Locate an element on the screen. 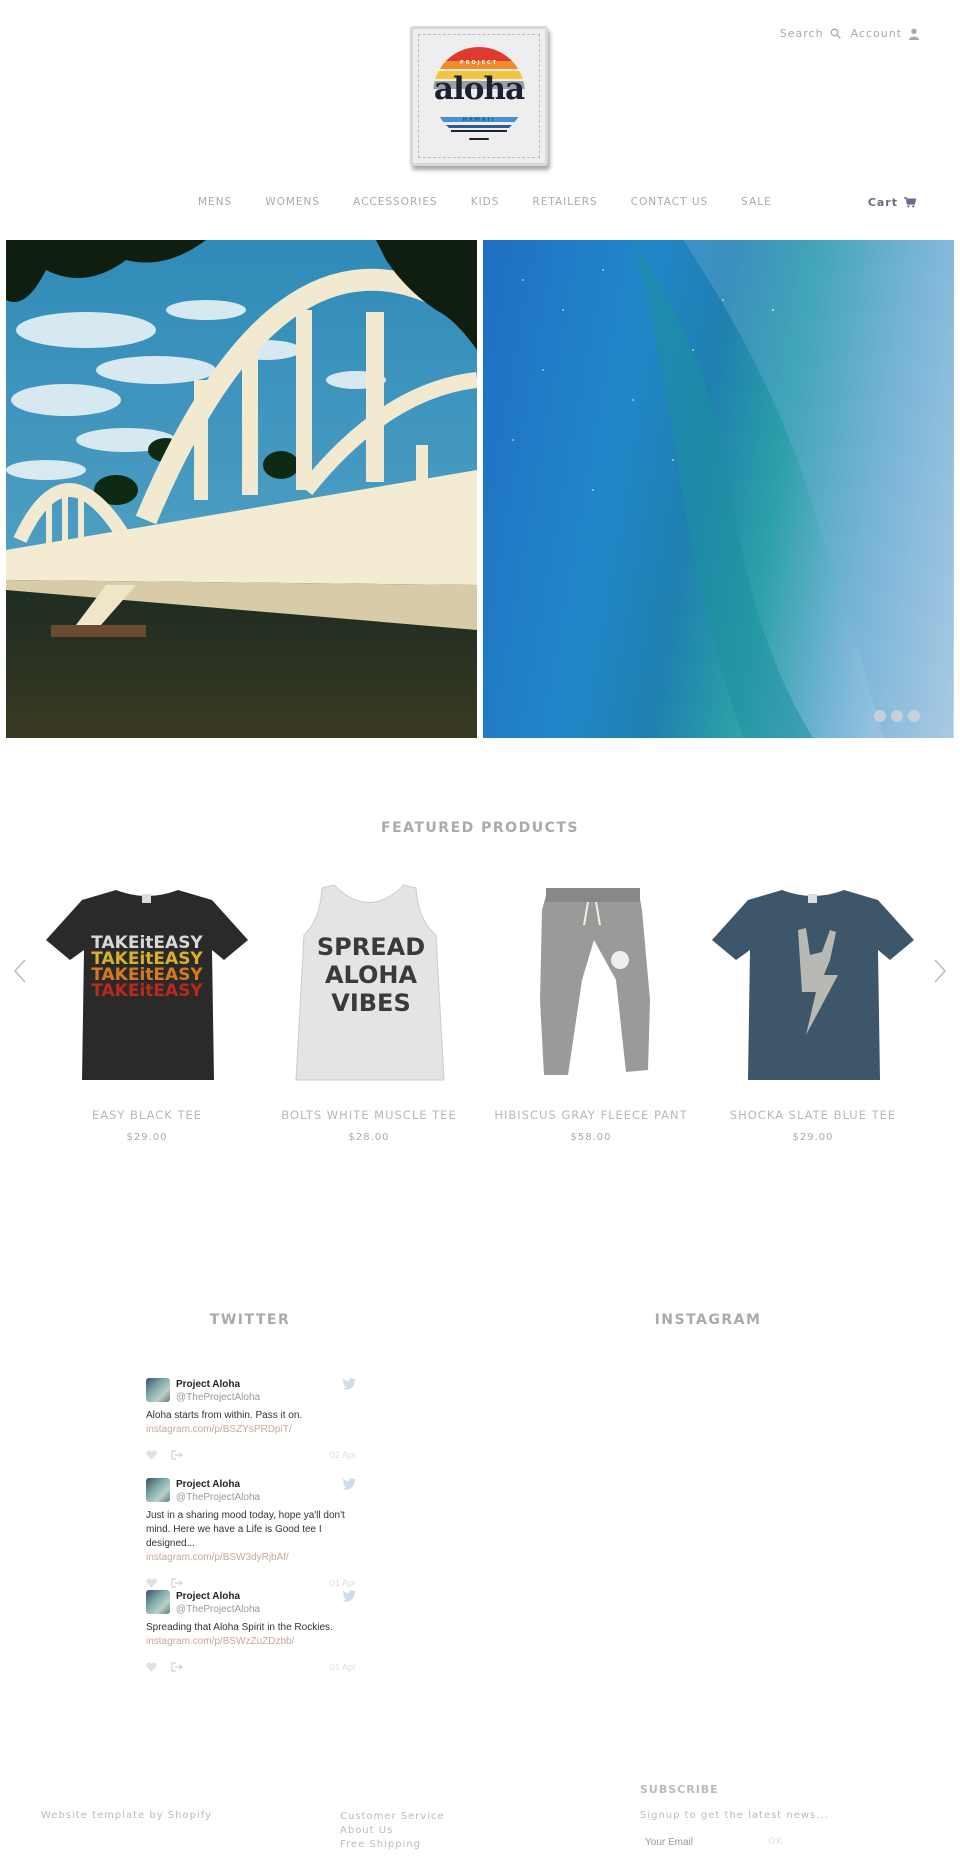 Image resolution: width=960 pixels, height=1875 pixels. product-name: HIBISCUS GRAY FLEECE PANT is located at coordinates (591, 1115).